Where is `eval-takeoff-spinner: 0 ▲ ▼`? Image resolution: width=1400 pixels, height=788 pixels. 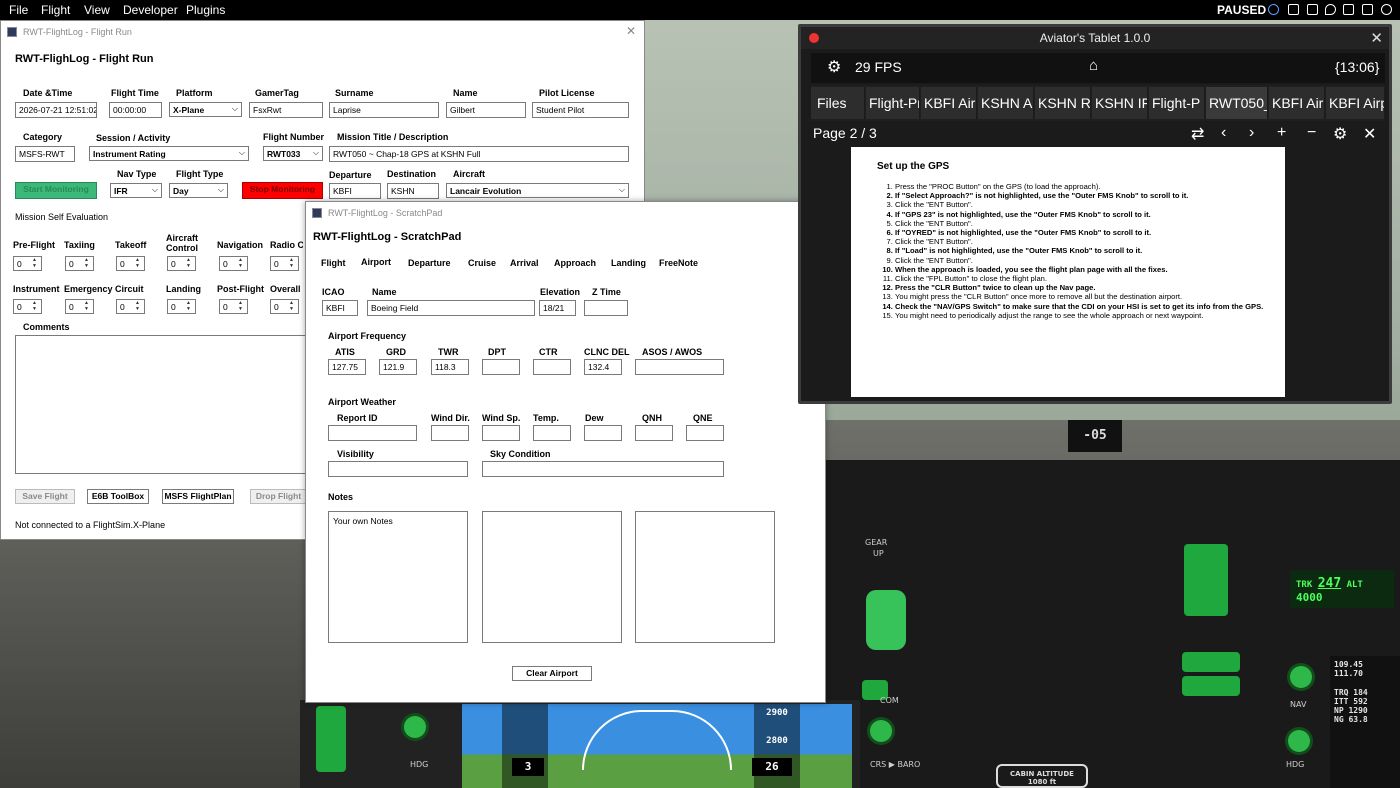
eval-takeoff-spinner: 0 ▲ ▼ is located at coordinates (130, 263).